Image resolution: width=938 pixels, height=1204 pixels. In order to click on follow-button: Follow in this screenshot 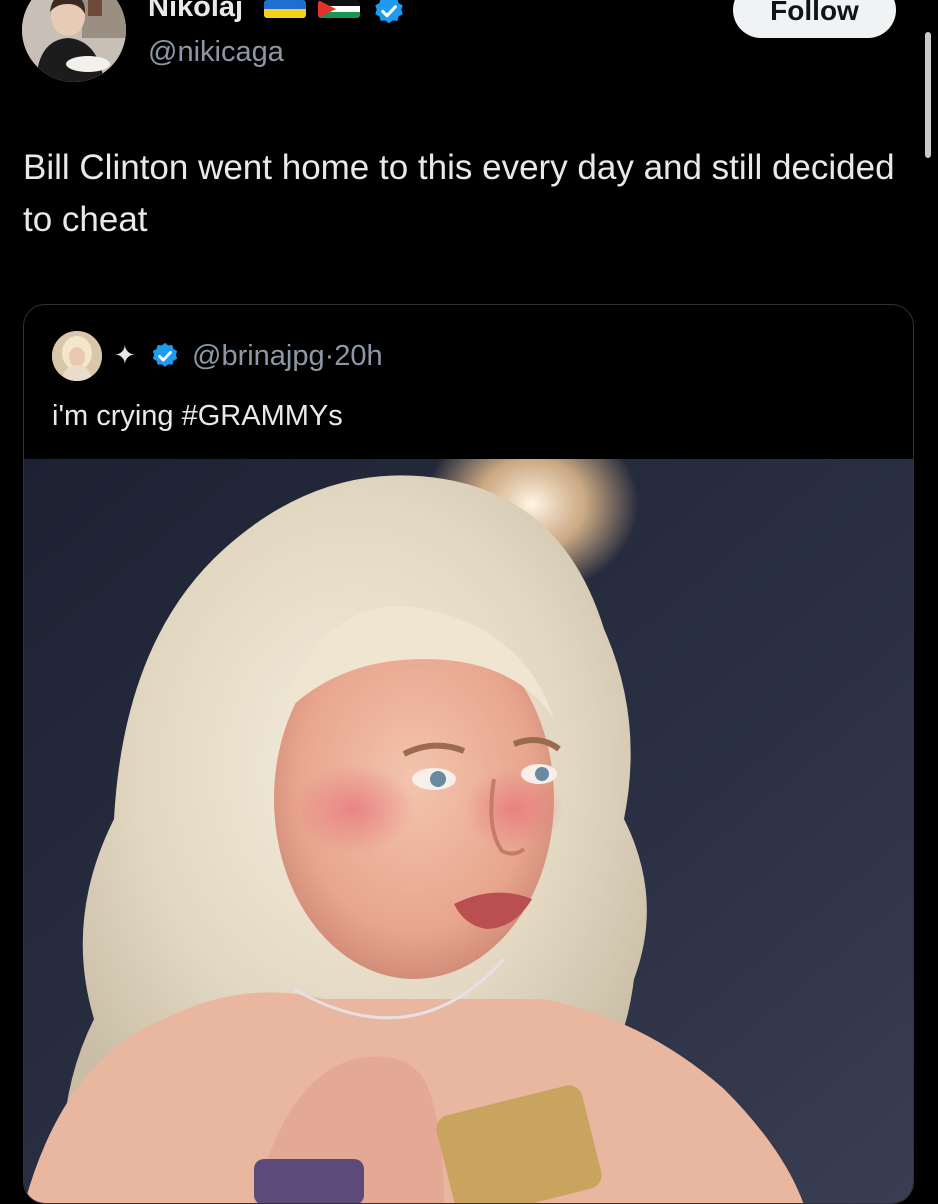, I will do `click(814, 19)`.